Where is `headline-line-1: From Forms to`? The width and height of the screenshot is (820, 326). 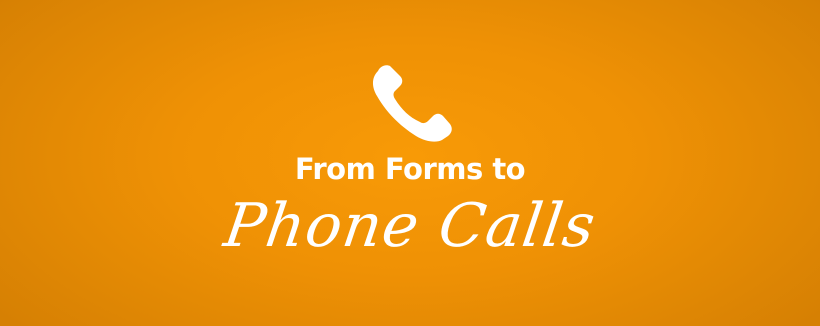
headline-line-1: From Forms to is located at coordinates (410, 169).